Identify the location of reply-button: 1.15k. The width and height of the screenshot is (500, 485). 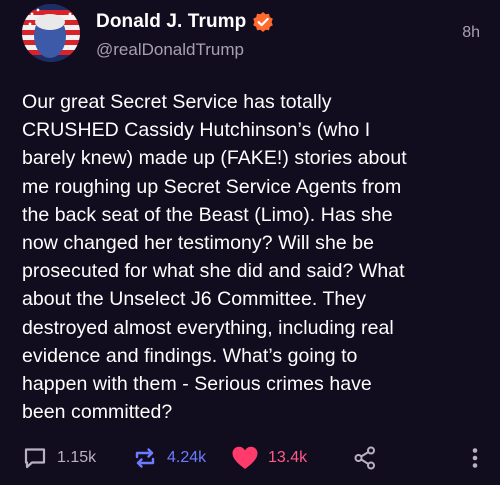
(59, 458).